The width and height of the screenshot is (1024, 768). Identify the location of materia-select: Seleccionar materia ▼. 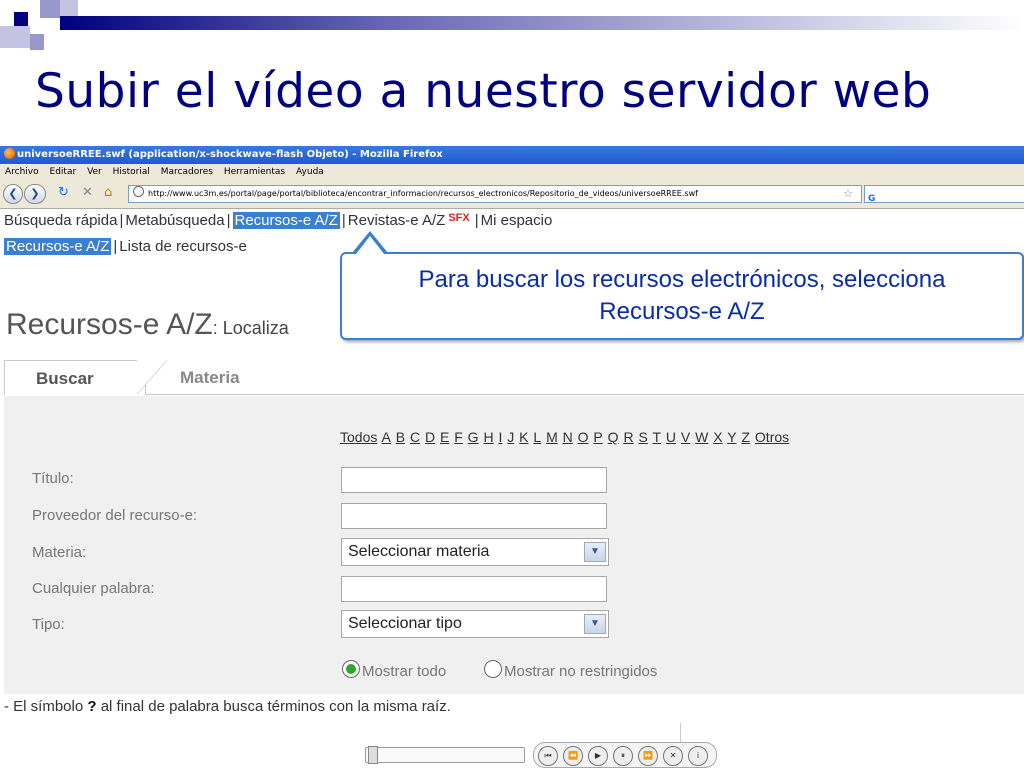
(475, 552).